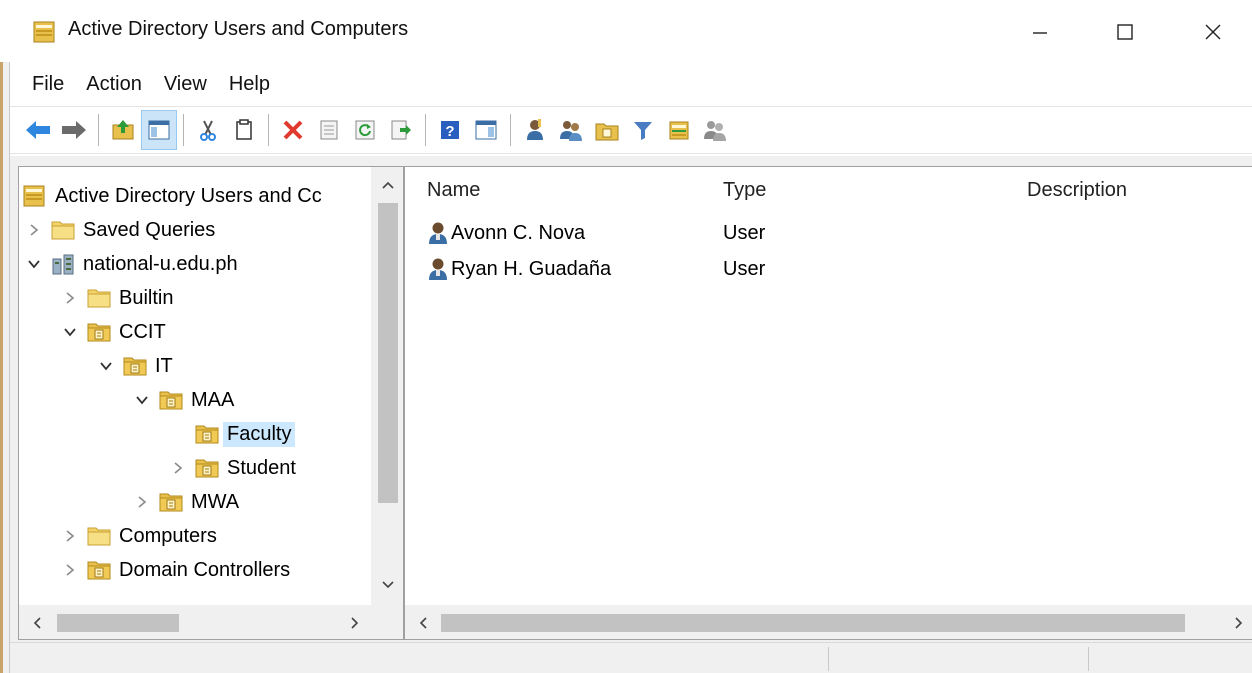 The width and height of the screenshot is (1252, 673). What do you see at coordinates (211, 622) in the screenshot?
I see `tree-horizontal-scrollbar` at bounding box center [211, 622].